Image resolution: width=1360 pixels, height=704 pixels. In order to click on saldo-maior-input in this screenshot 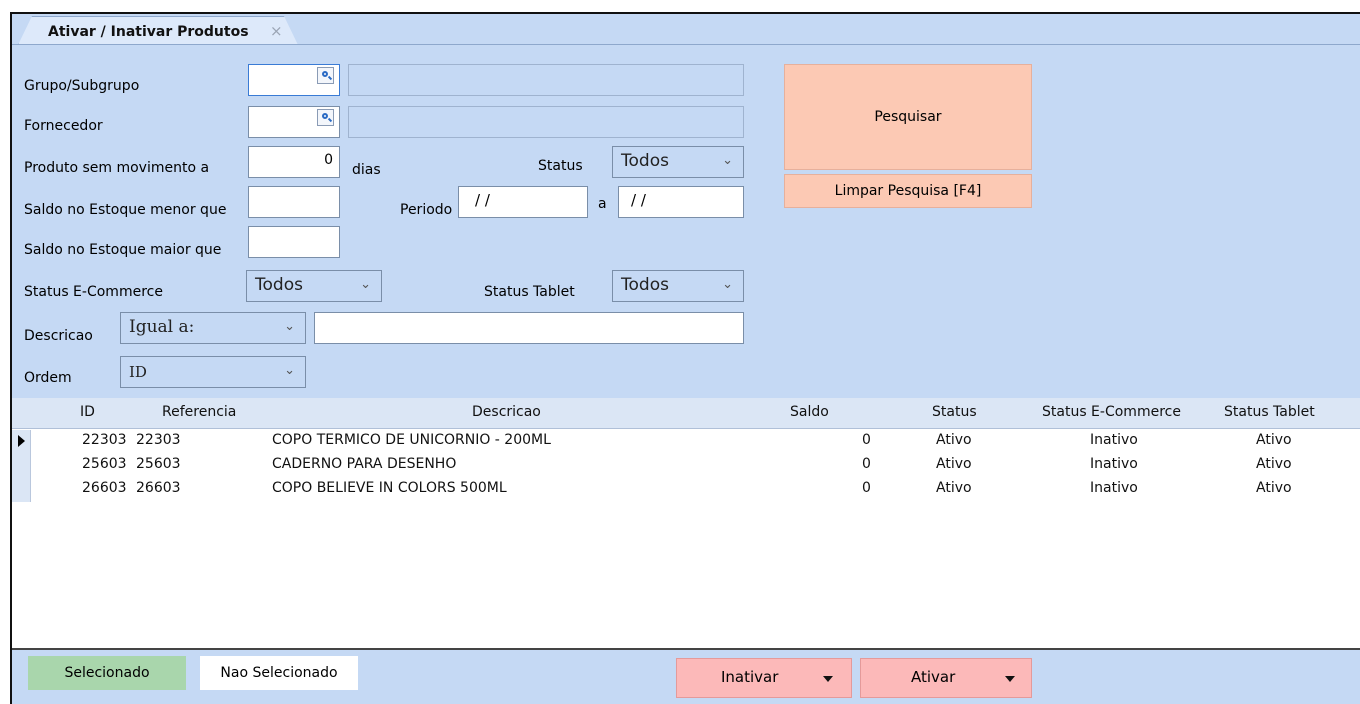, I will do `click(294, 242)`.